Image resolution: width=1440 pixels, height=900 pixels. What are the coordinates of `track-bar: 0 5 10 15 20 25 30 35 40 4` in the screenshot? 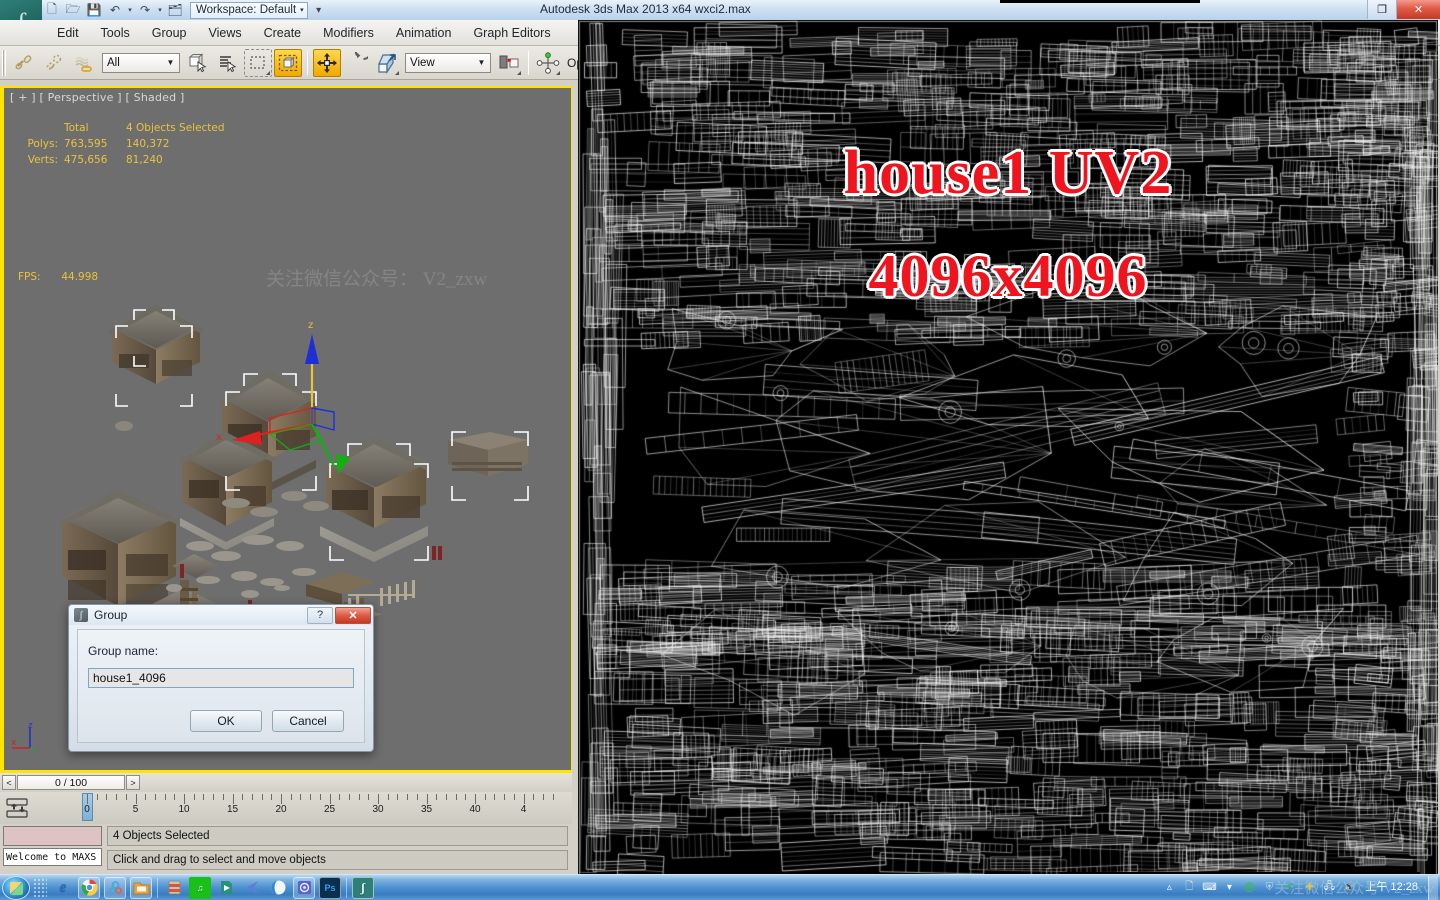 It's located at (286, 808).